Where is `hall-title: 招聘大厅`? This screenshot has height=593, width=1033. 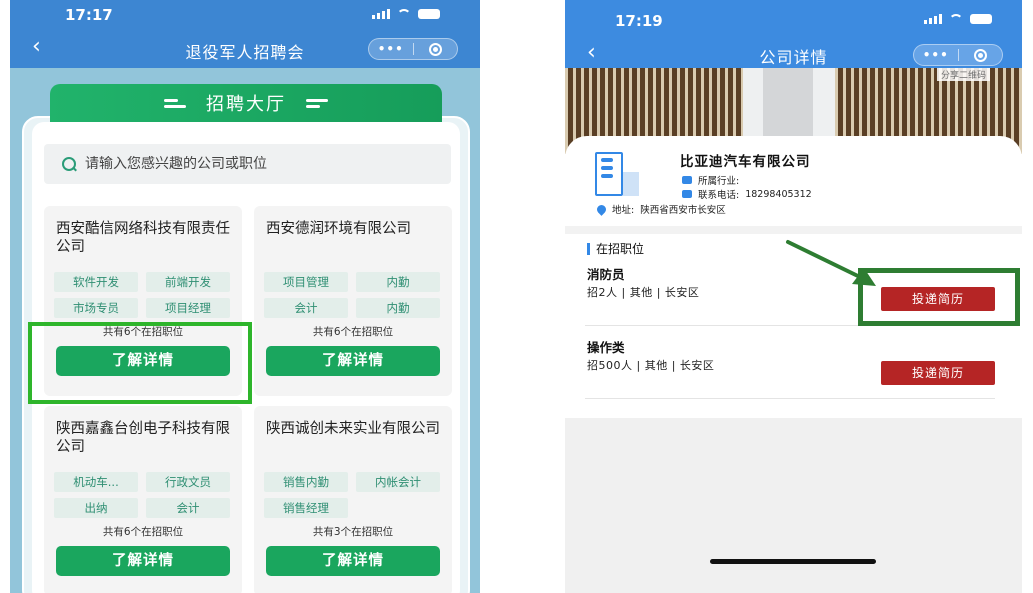
hall-title: 招聘大厅 is located at coordinates (246, 104).